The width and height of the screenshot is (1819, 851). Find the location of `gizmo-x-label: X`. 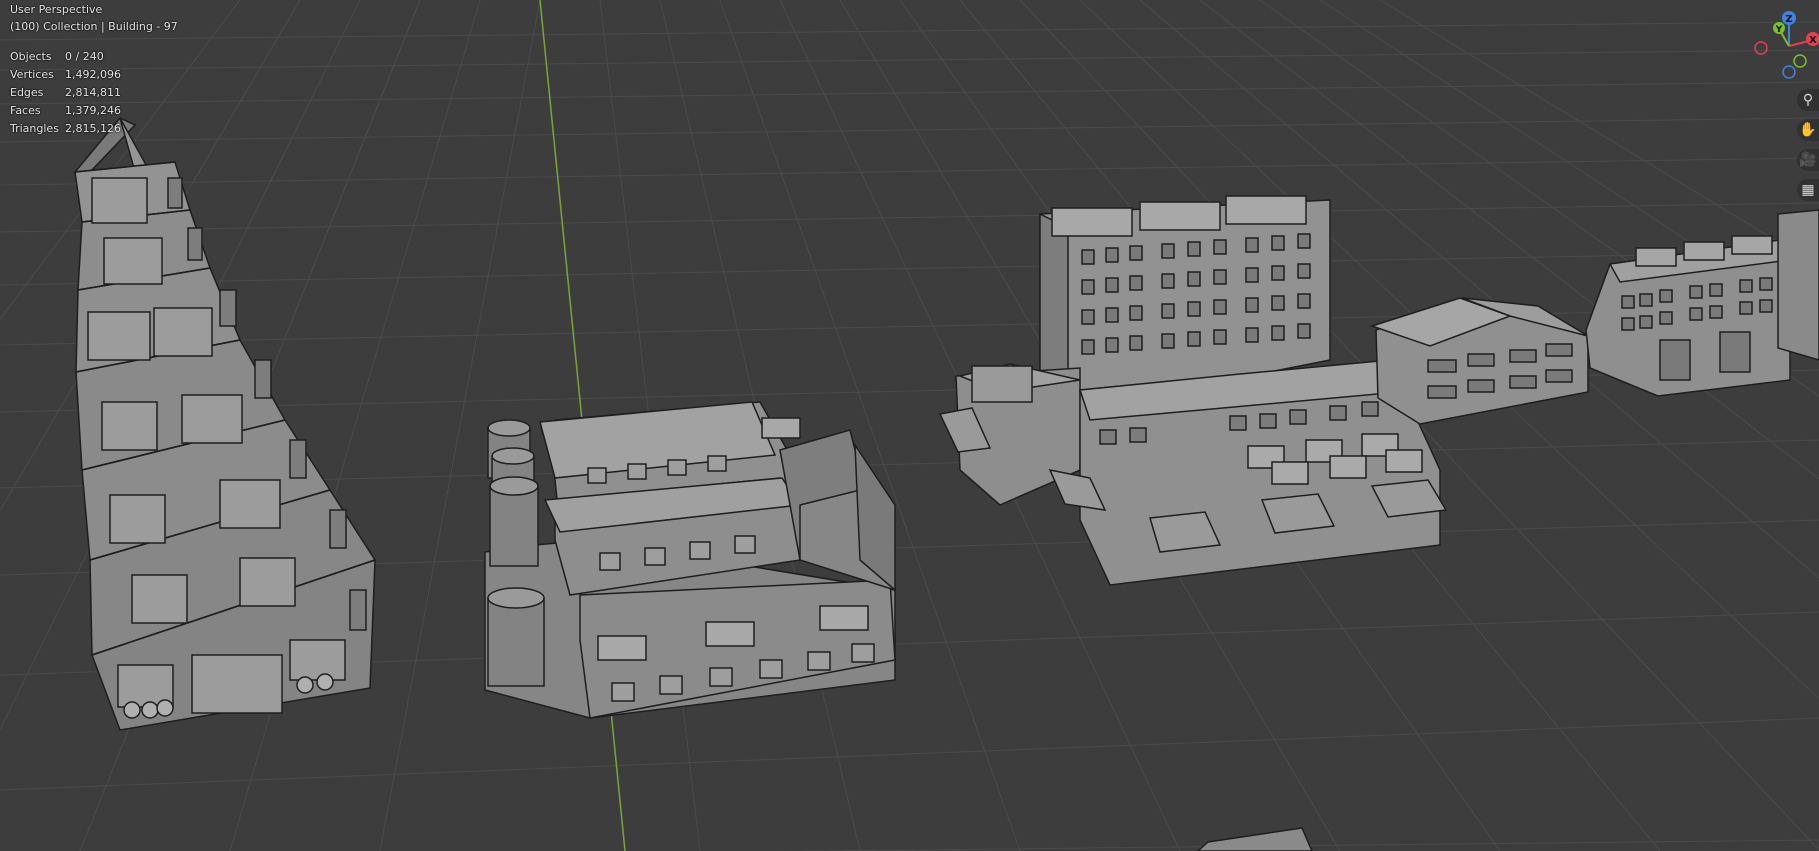

gizmo-x-label: X is located at coordinates (1813, 40).